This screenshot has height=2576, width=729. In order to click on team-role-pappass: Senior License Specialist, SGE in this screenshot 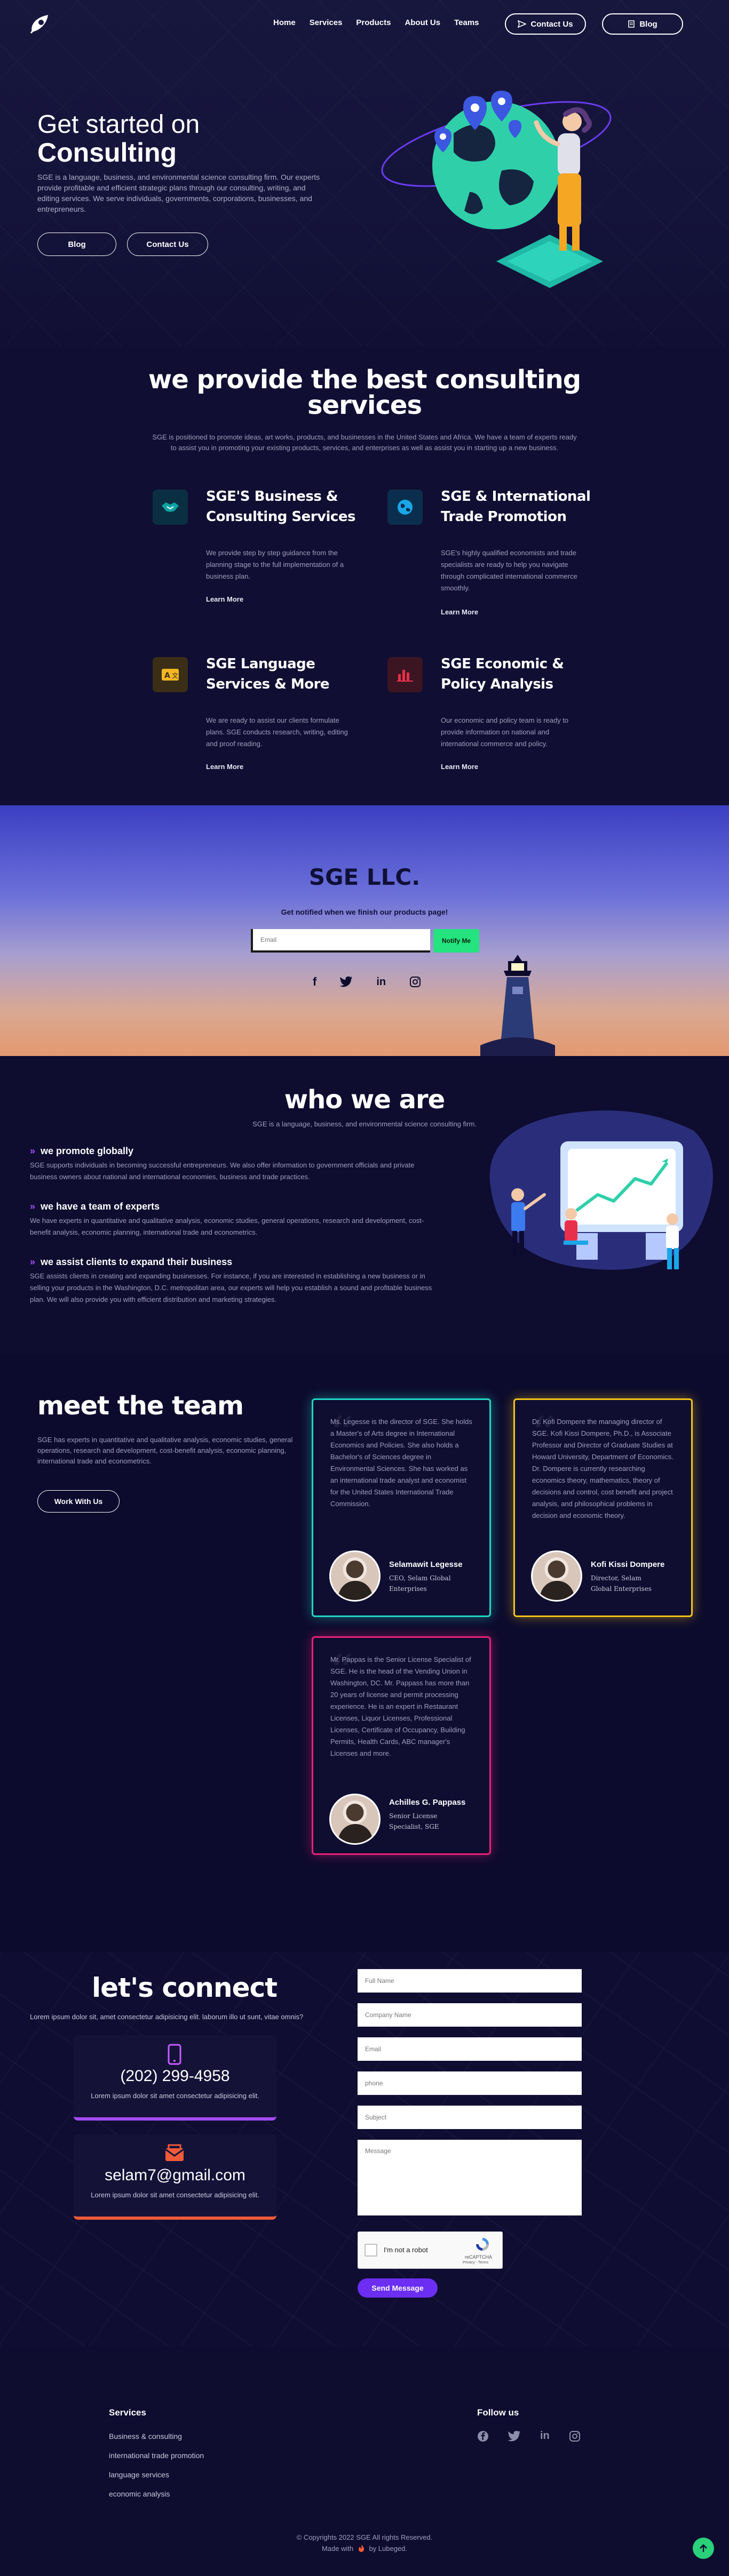, I will do `click(414, 1821)`.